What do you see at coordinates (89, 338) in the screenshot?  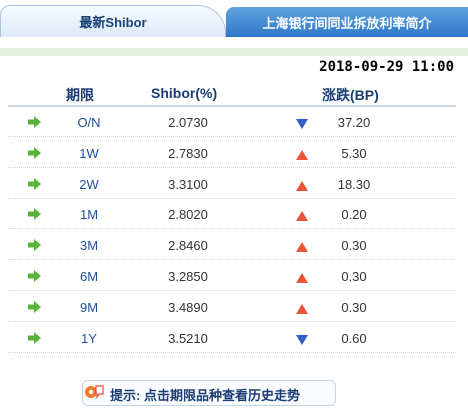 I see `term-link: 1Y` at bounding box center [89, 338].